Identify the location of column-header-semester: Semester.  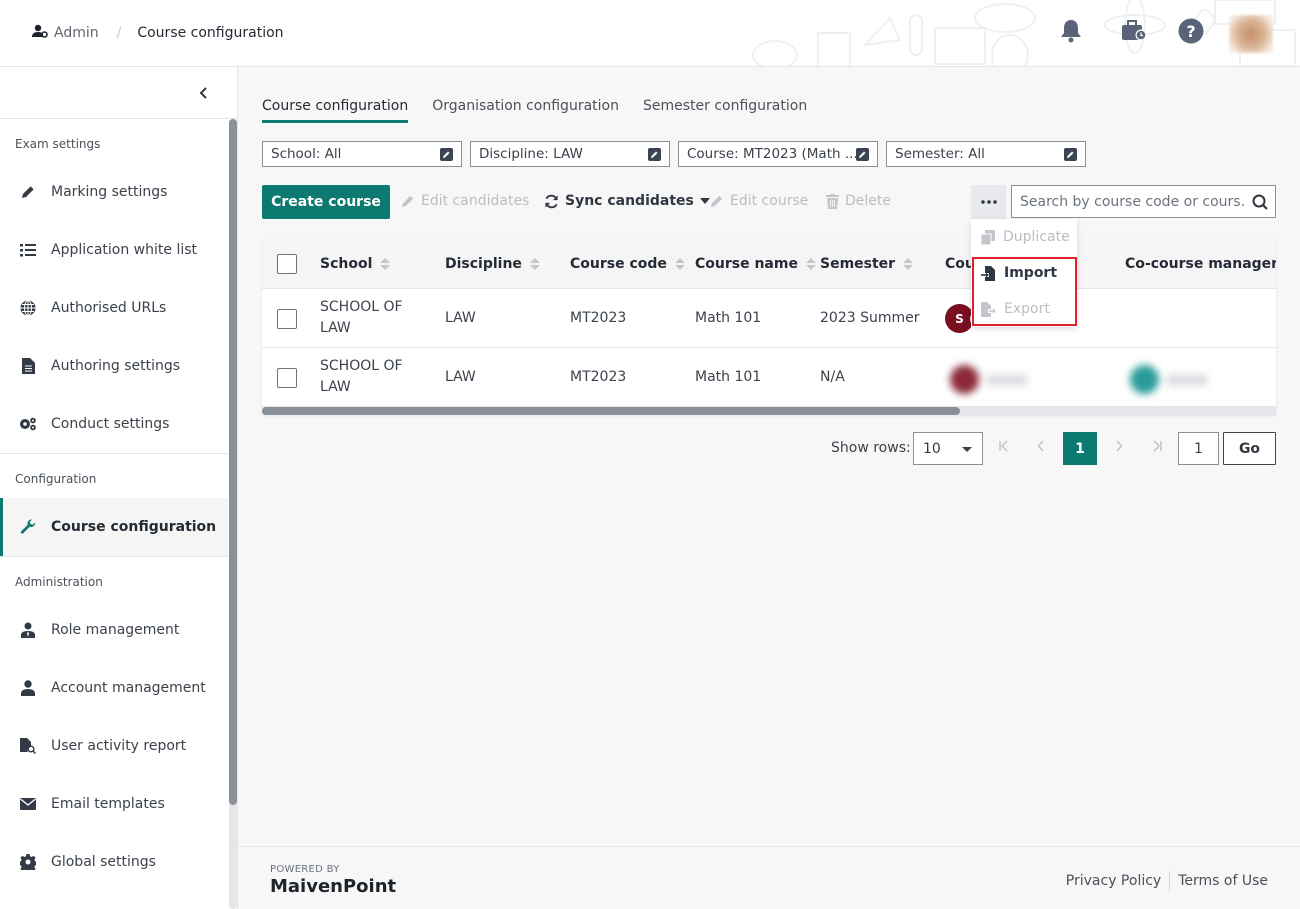
(867, 264).